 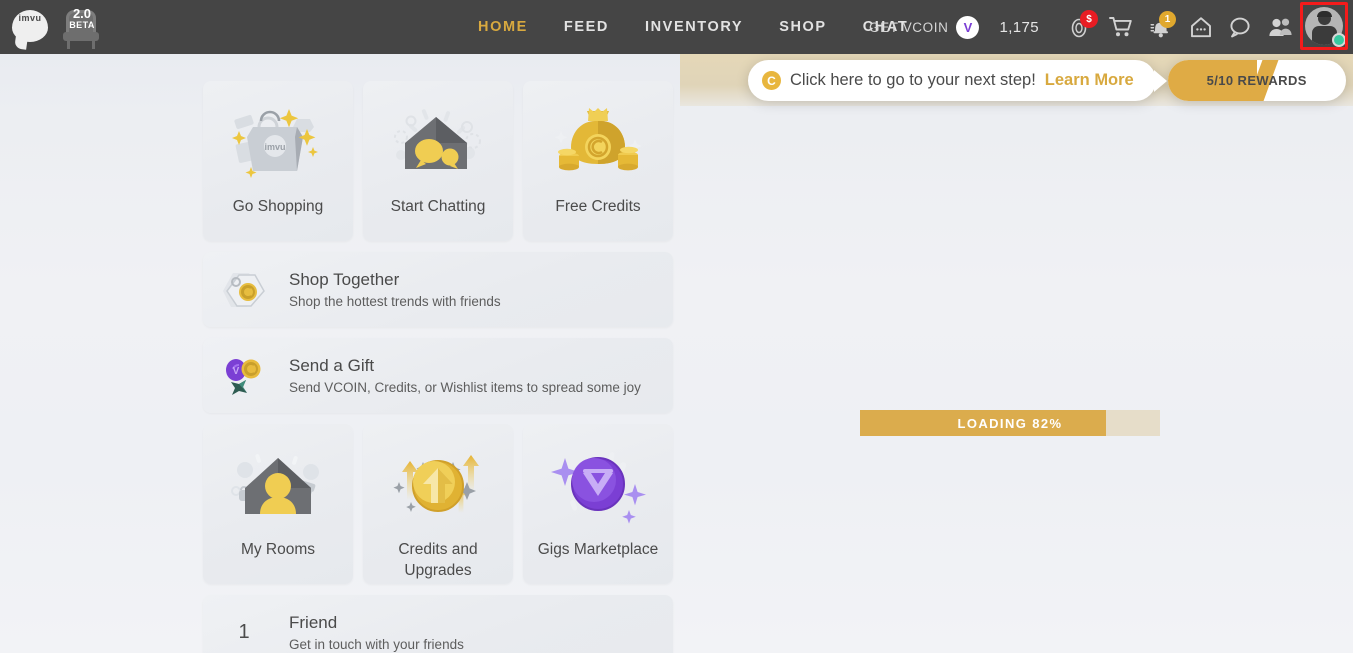 I want to click on avatar, so click(x=1324, y=26).